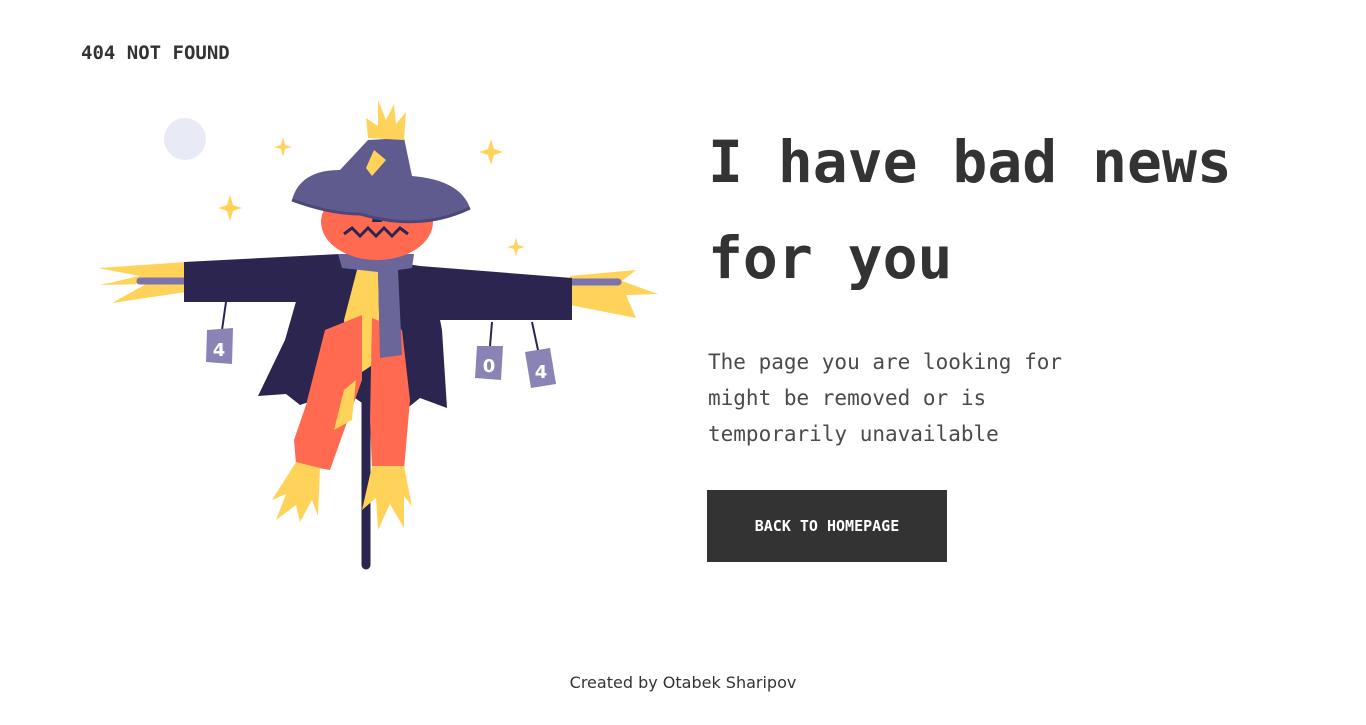 Image resolution: width=1366 pixels, height=725 pixels. I want to click on right-hand-straw, so click(614, 294).